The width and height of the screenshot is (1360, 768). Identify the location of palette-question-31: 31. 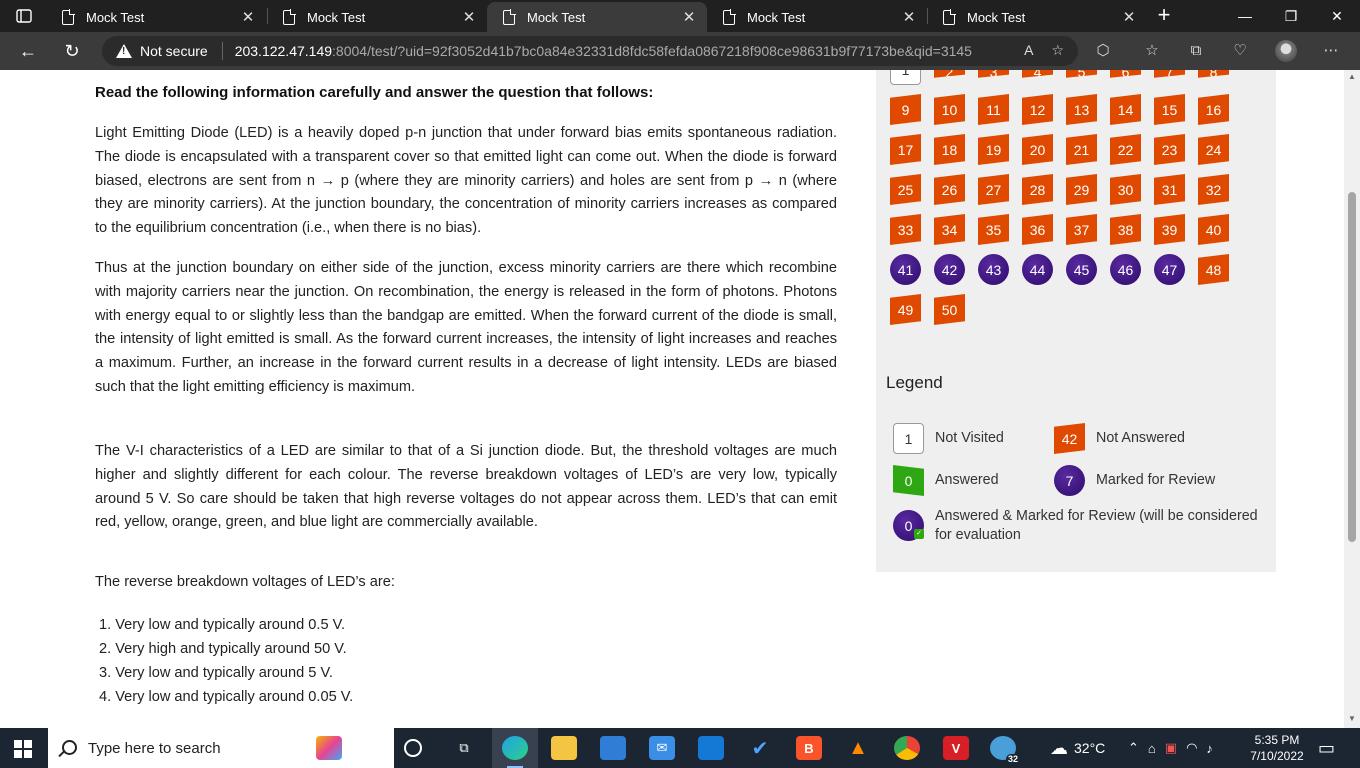
(1169, 189).